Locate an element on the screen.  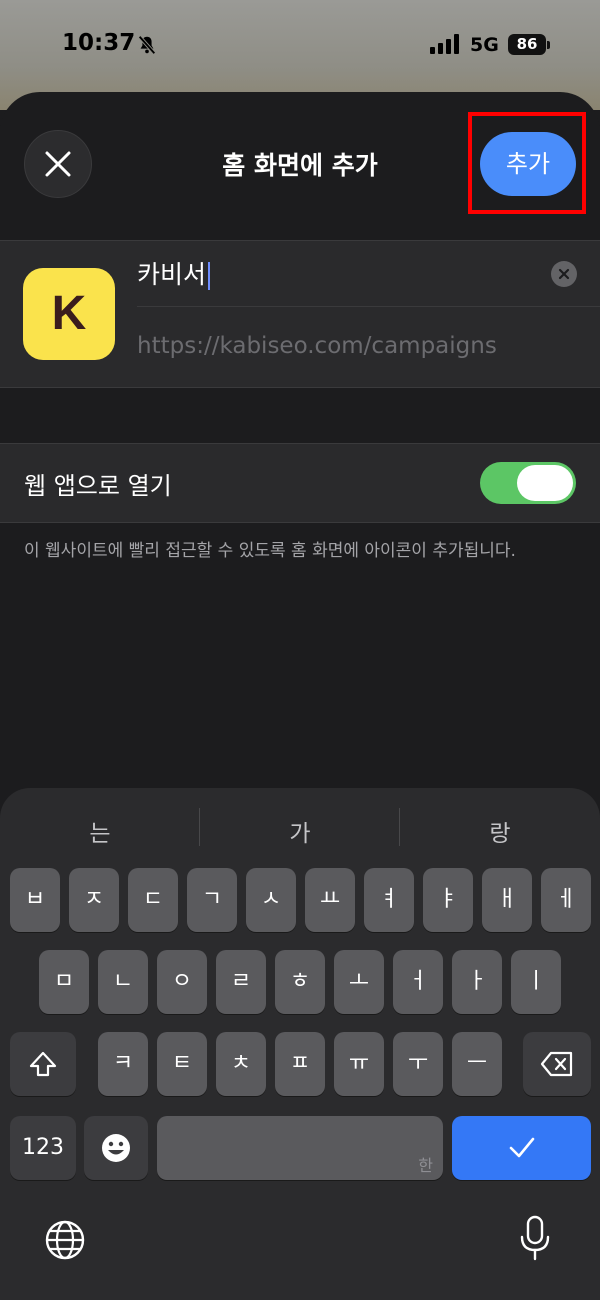
status-bar: 10:37 5G 86 is located at coordinates (300, 45).